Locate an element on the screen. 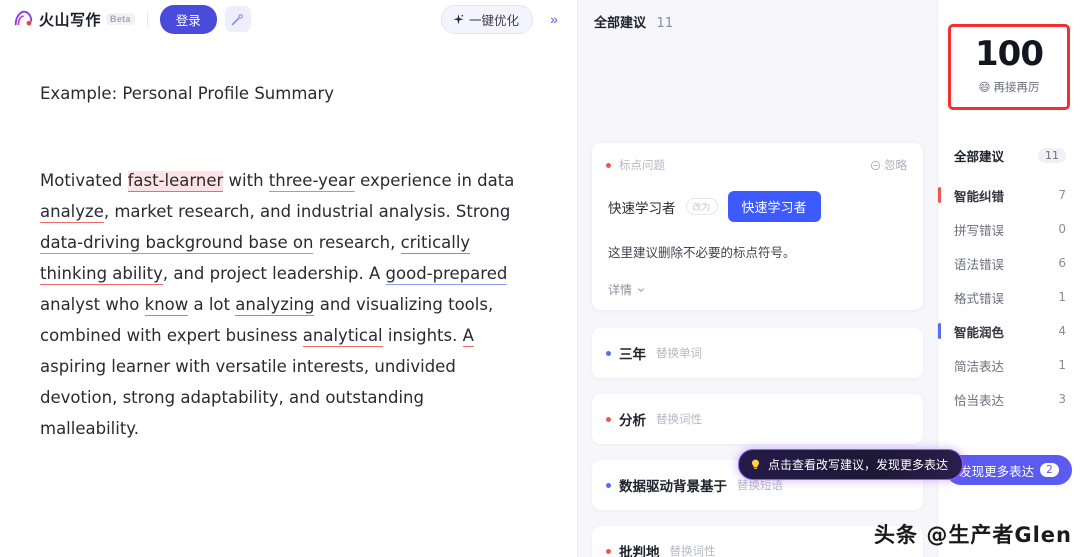 The image size is (1080, 557). optimize-label: 一键优化 is located at coordinates (493, 20).